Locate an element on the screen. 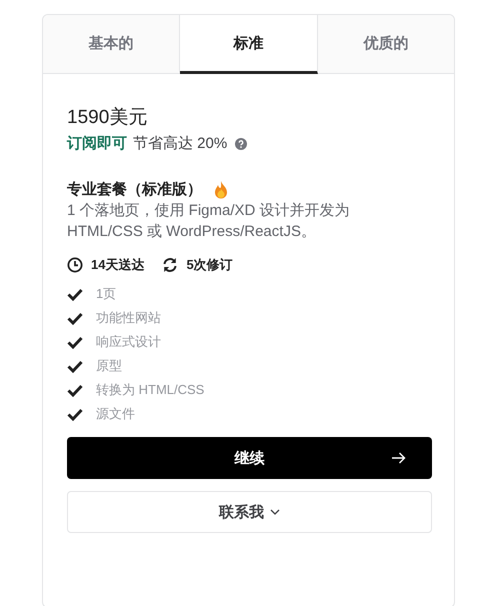  caret-icon is located at coordinates (275, 512).